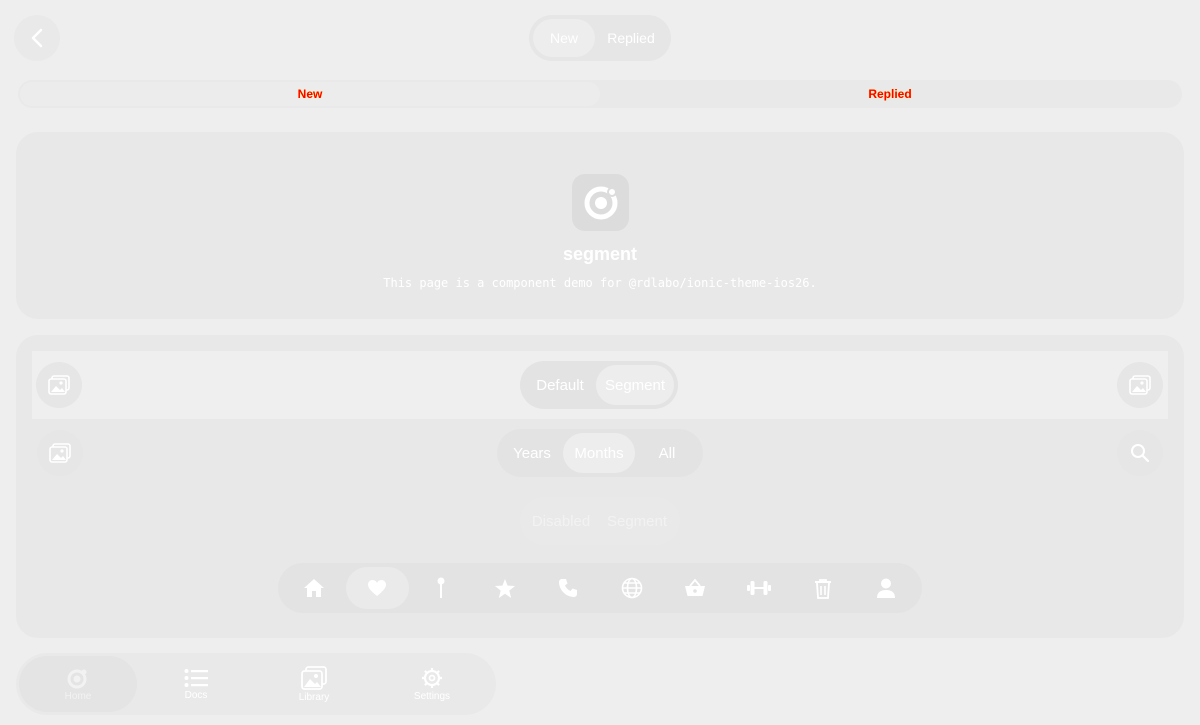 The height and width of the screenshot is (725, 1200). I want to click on call-icon, so click(568, 588).